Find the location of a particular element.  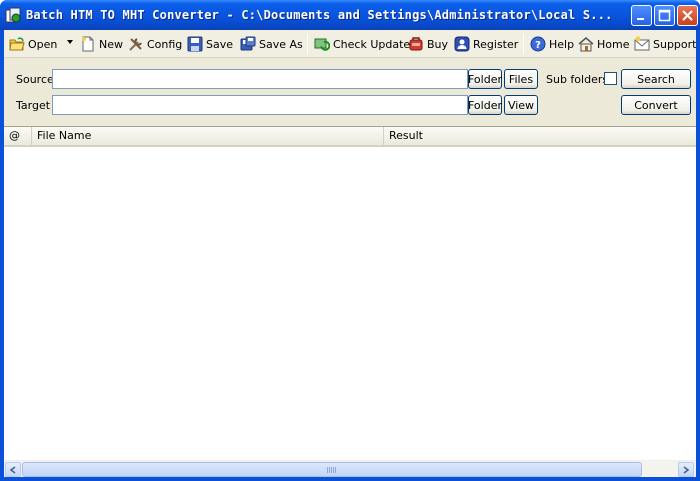

buy-label: Buy is located at coordinates (438, 44).